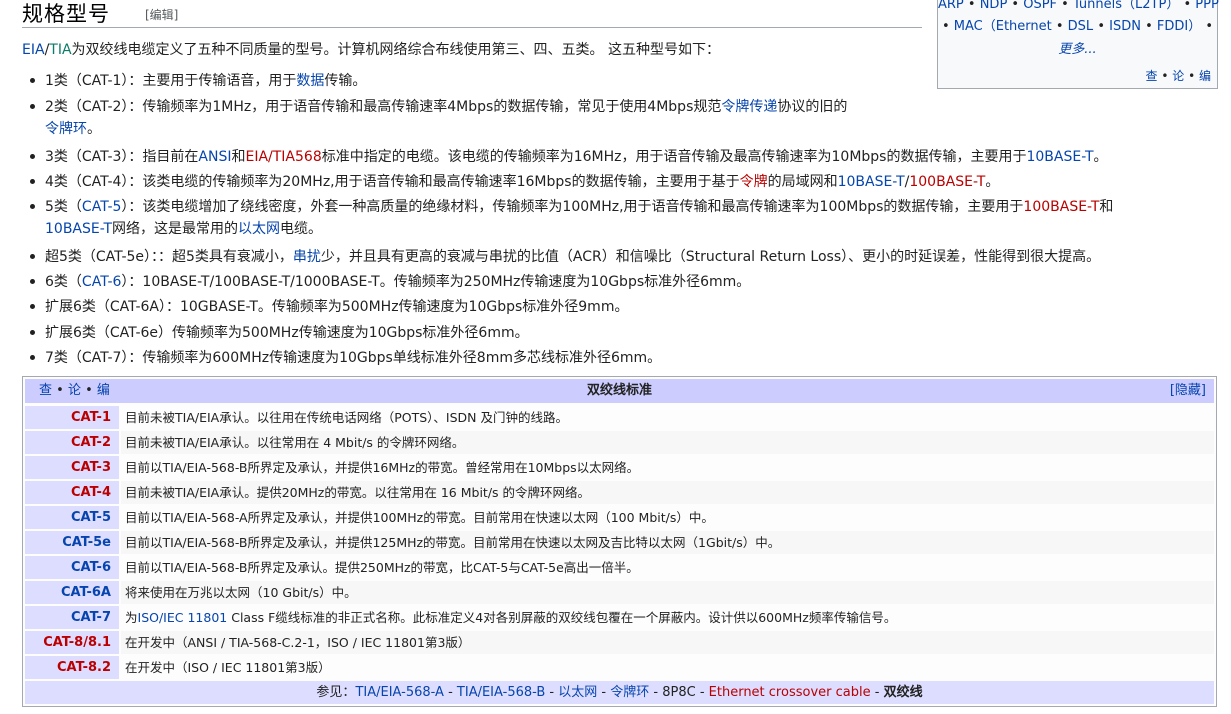 The image size is (1231, 714). What do you see at coordinates (619, 667) in the screenshot?
I see `table-row: CAT-8.2 在开发中（ISO / IEC 11801第3版）` at bounding box center [619, 667].